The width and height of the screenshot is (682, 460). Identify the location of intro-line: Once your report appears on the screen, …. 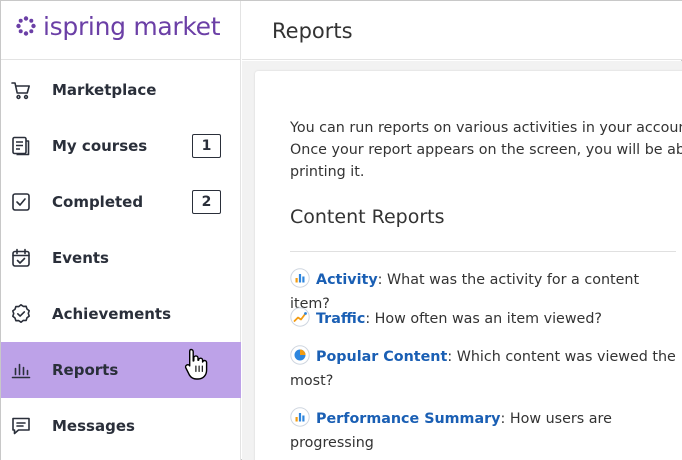
(486, 150).